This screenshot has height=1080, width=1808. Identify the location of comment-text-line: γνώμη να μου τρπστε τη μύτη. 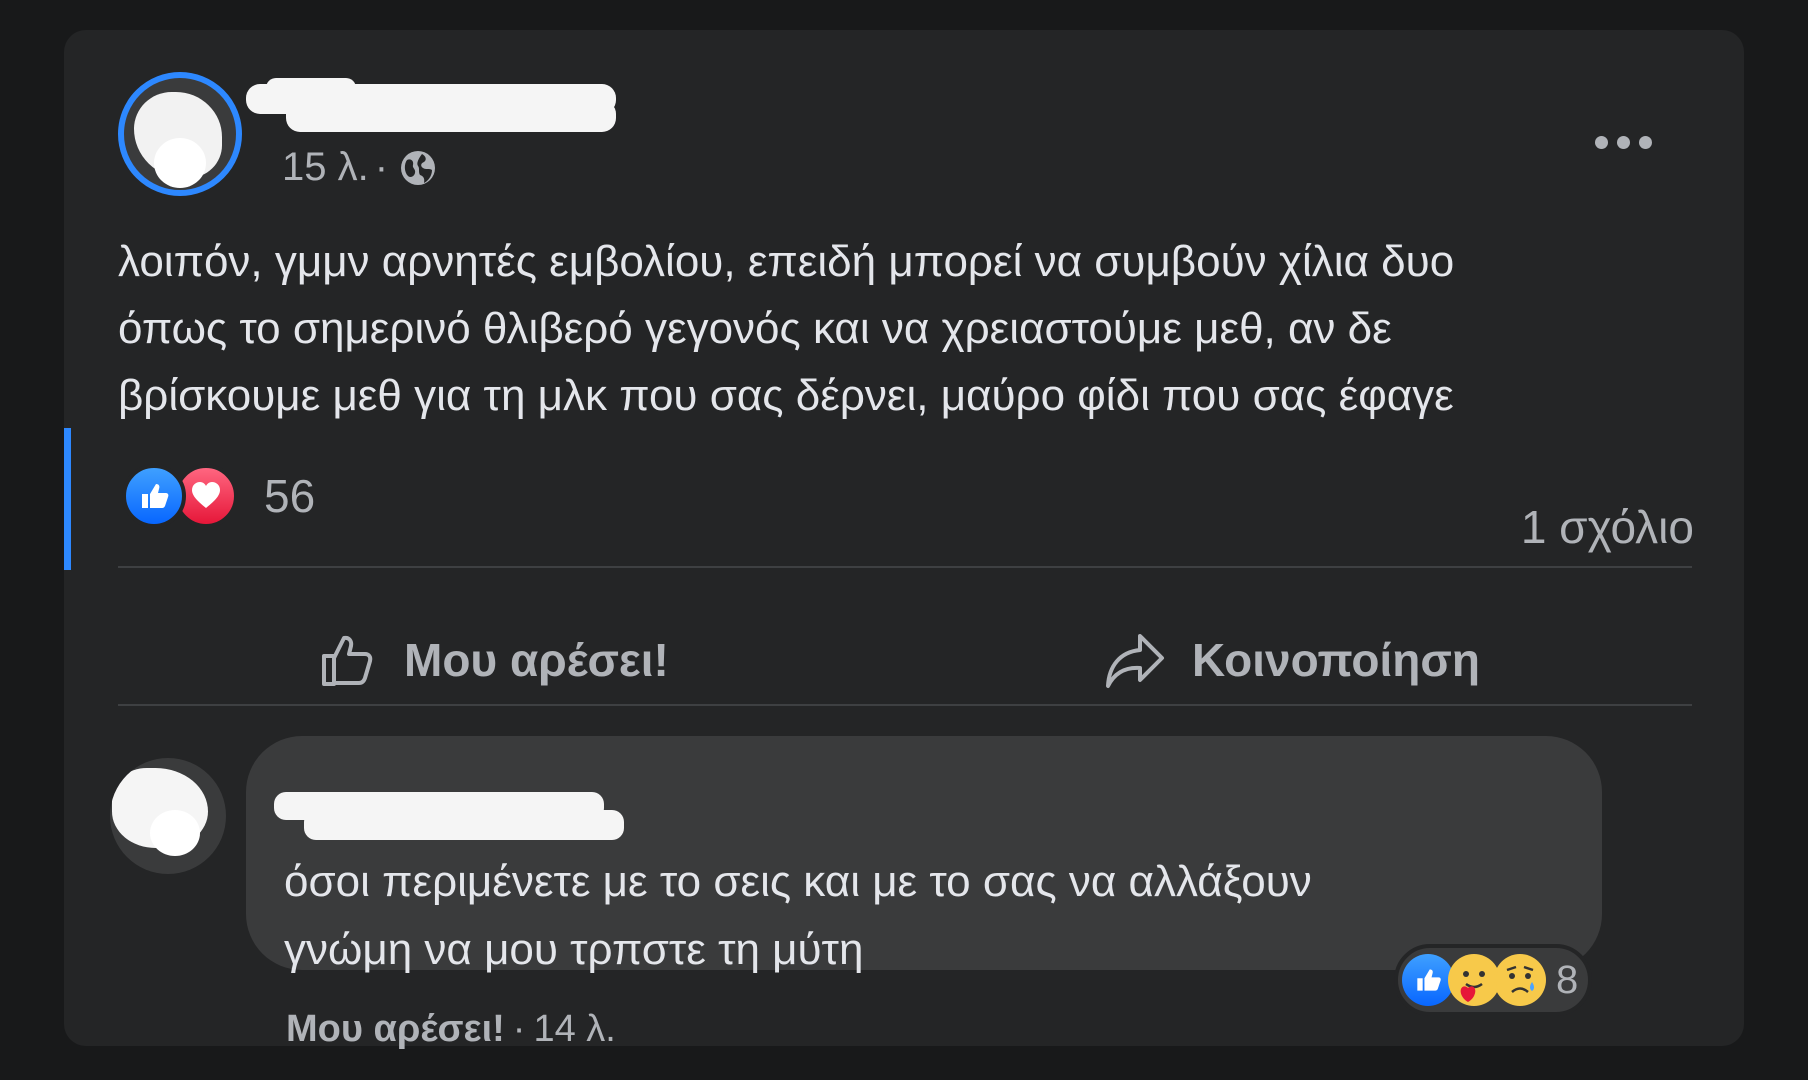
(574, 949).